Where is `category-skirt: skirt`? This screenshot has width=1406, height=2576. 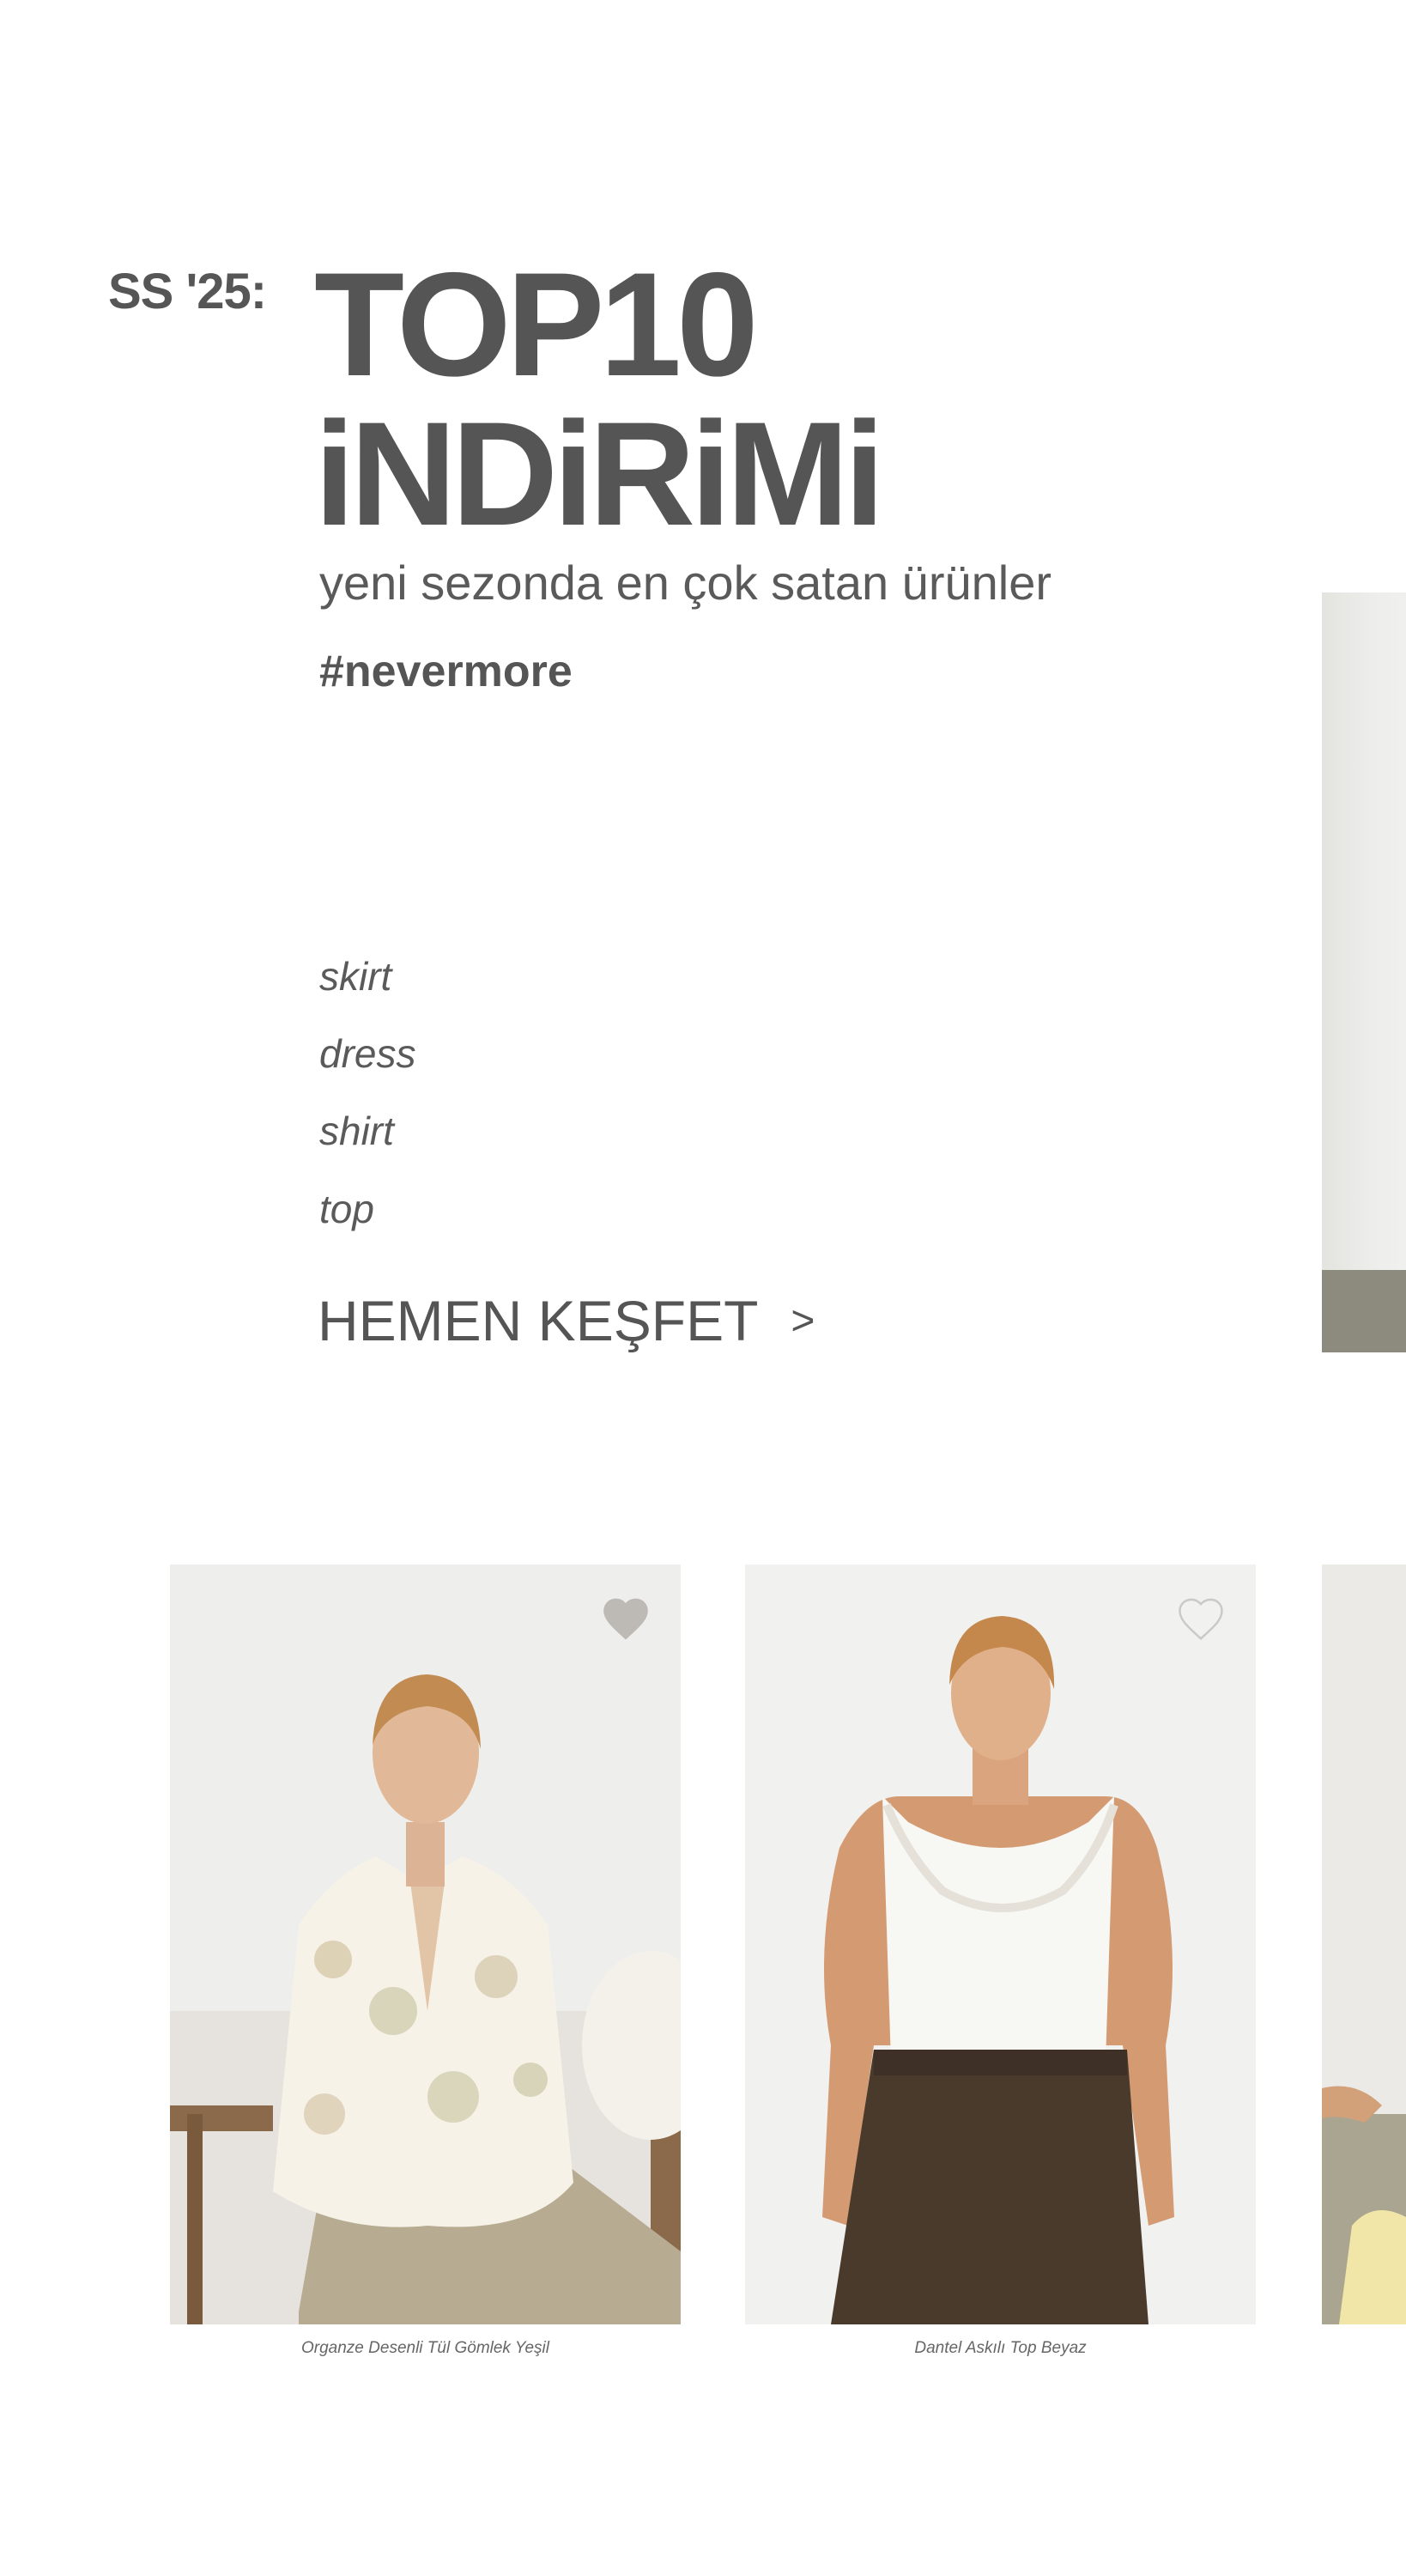
category-skirt: skirt is located at coordinates (355, 976).